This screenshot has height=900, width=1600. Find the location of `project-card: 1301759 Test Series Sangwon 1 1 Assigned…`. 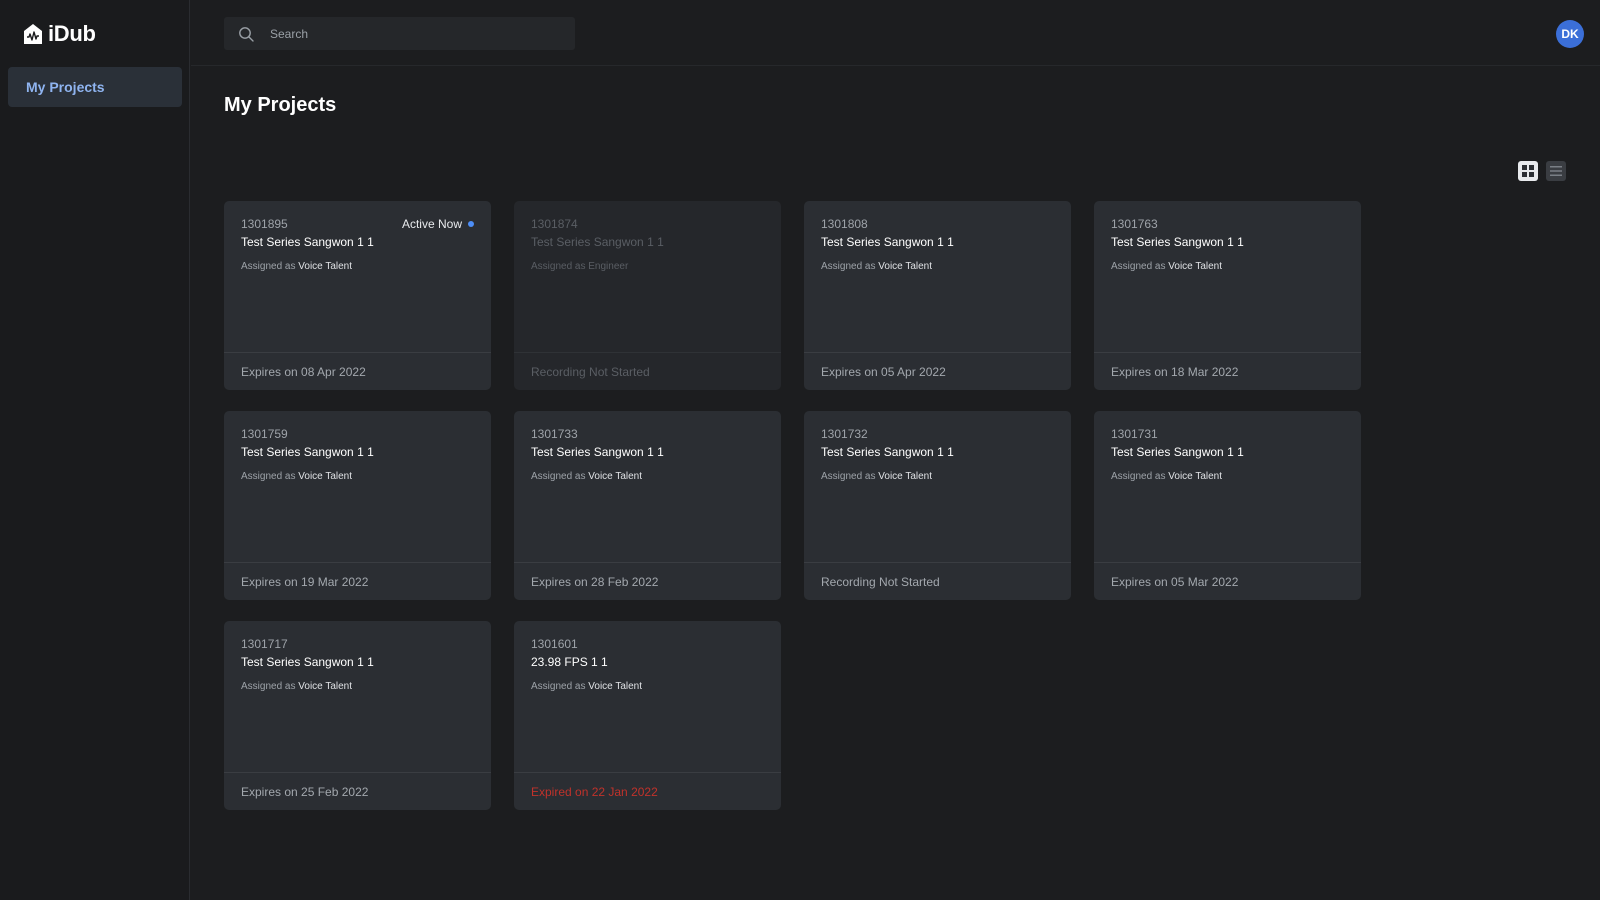

project-card: 1301759 Test Series Sangwon 1 1 Assigned… is located at coordinates (357, 505).